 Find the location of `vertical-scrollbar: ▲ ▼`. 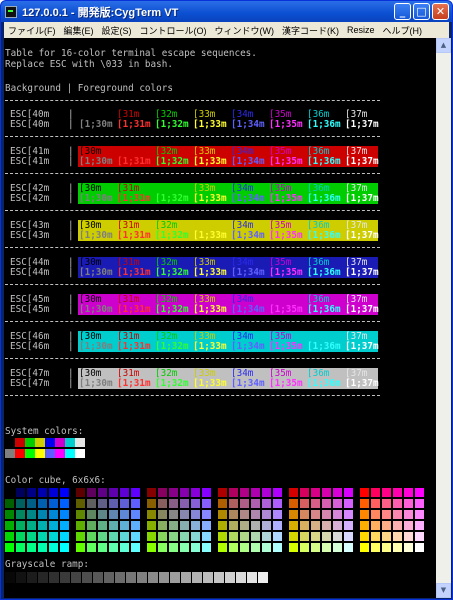

vertical-scrollbar: ▲ ▼ is located at coordinates (443, 318).